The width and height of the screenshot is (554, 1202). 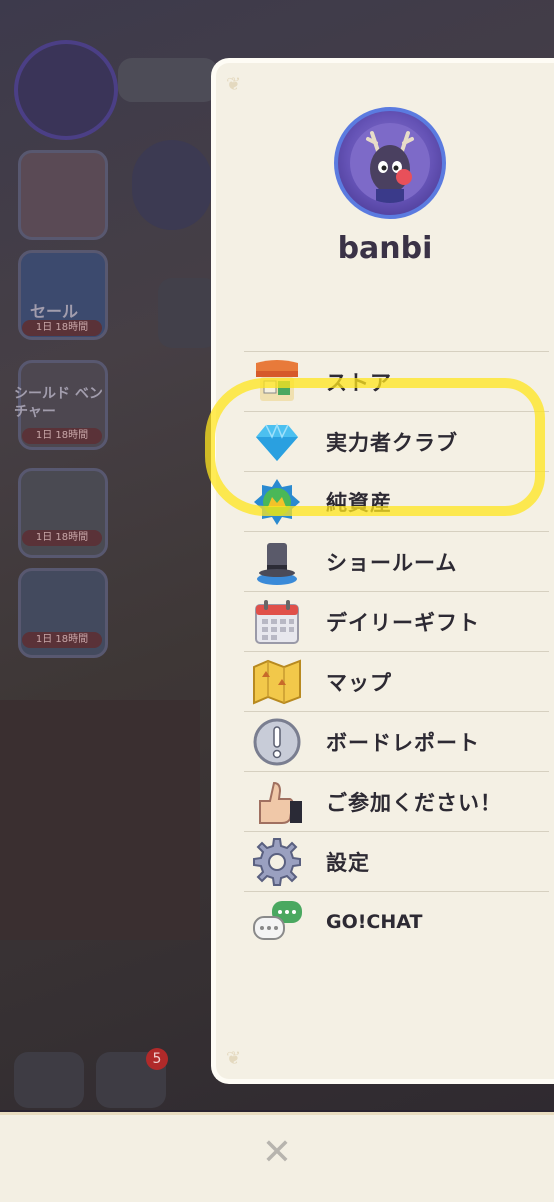 I want to click on menu-item-showroom-label: ショールーム, so click(x=392, y=562).